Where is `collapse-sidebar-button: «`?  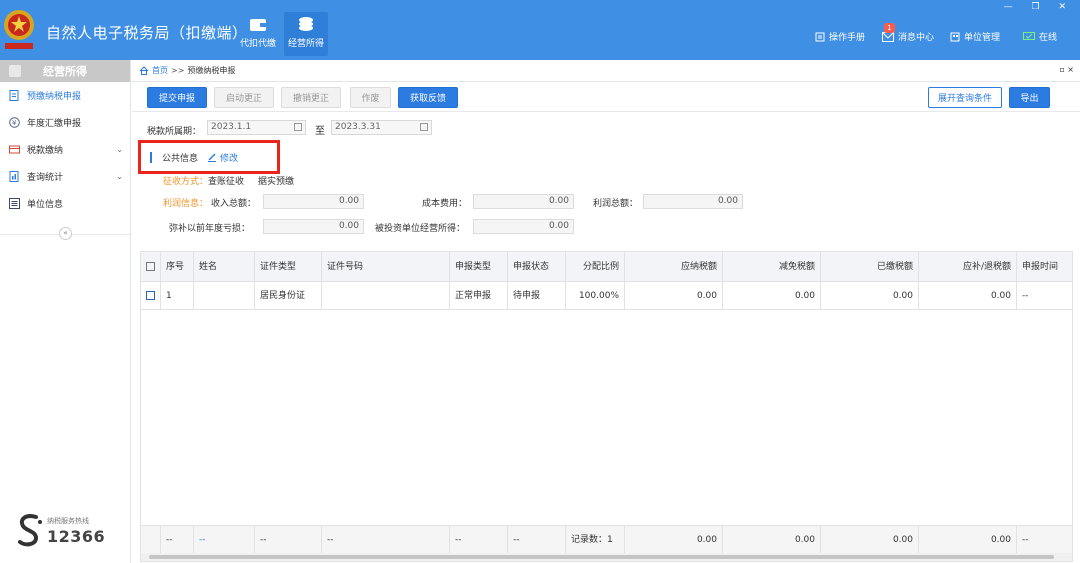 collapse-sidebar-button: « is located at coordinates (65, 233).